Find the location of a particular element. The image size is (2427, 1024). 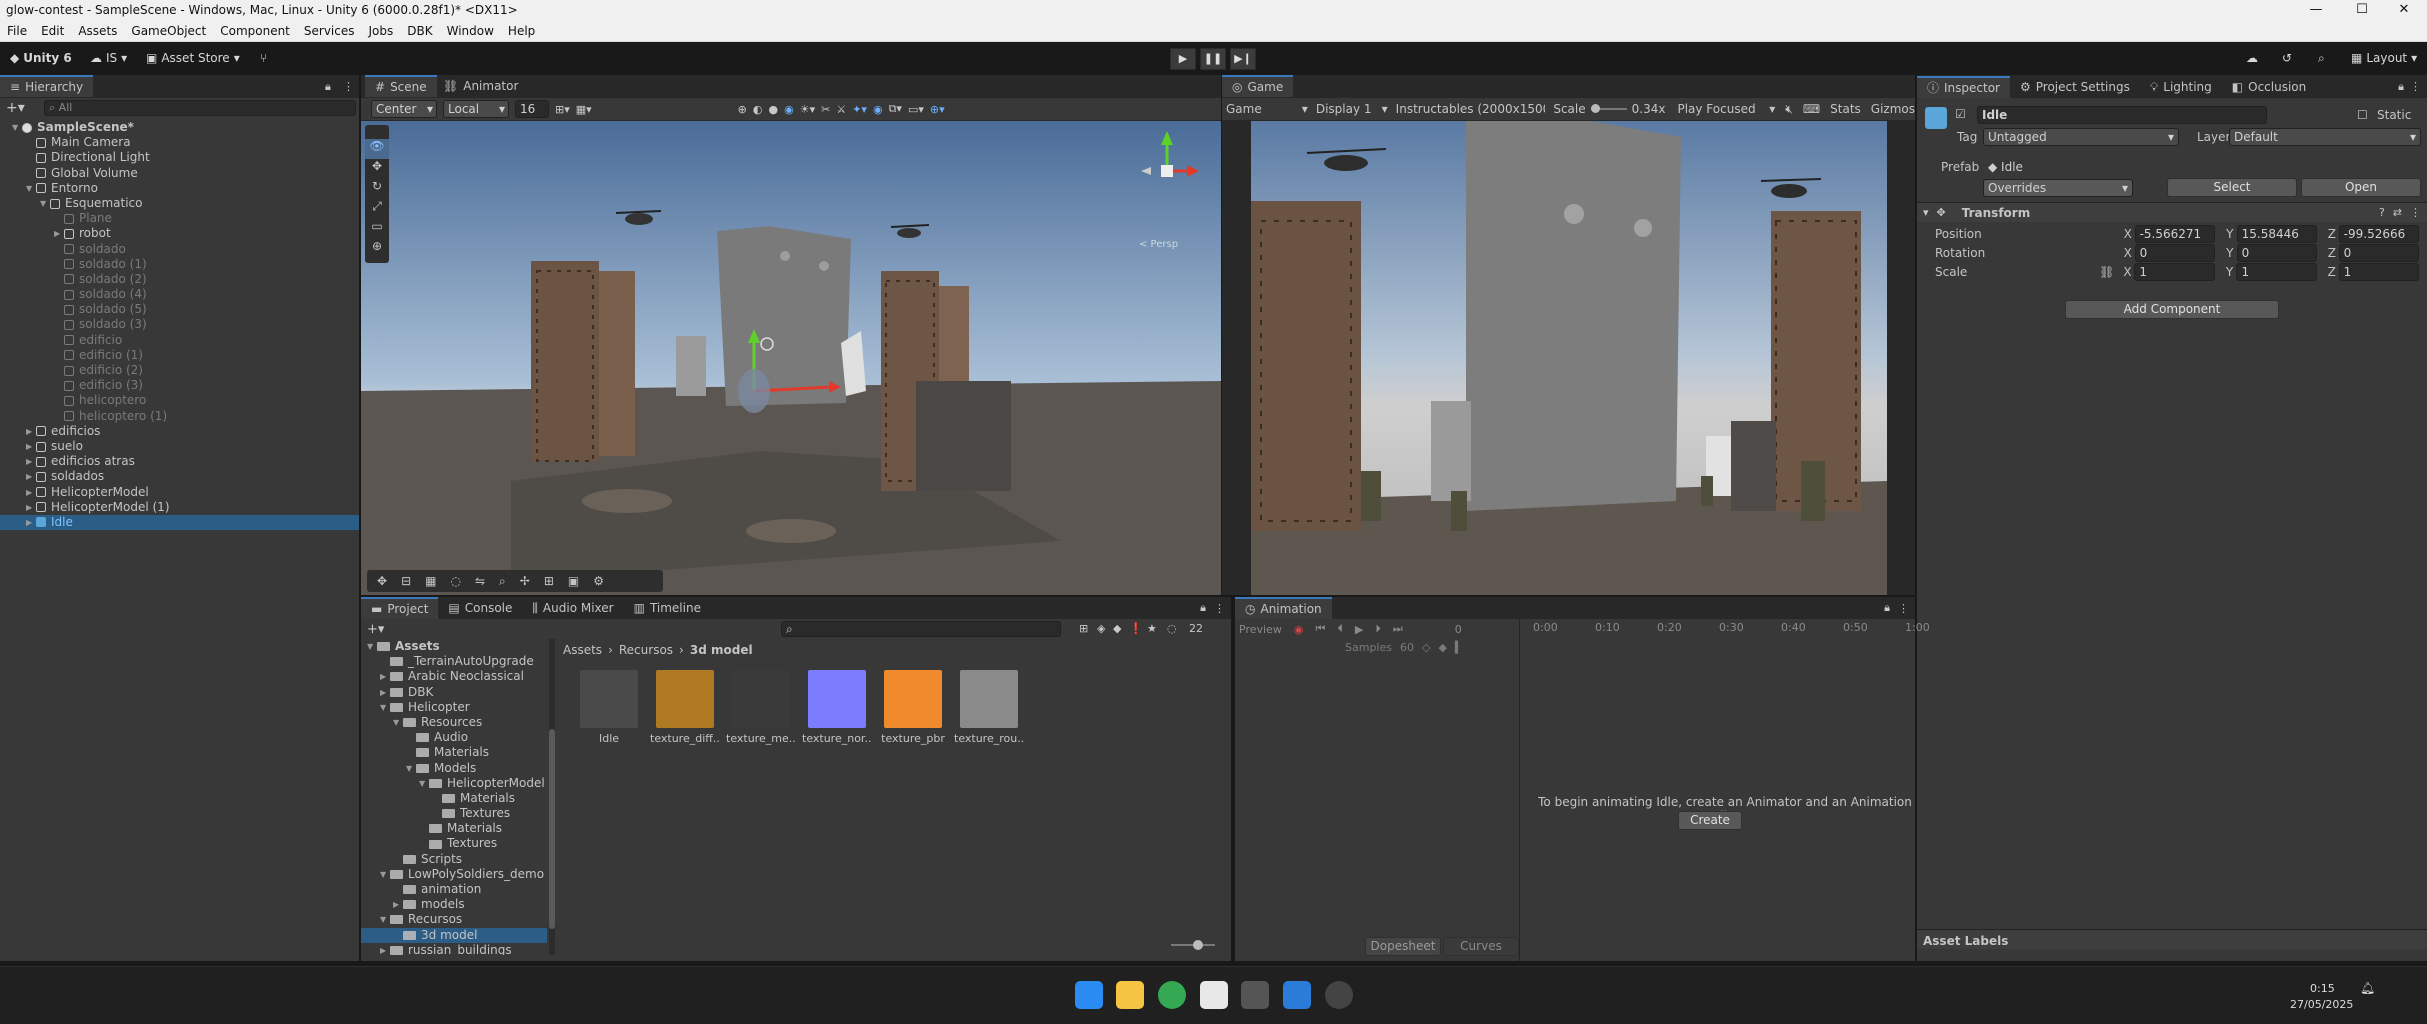

hierarchy-item: ▶ edificios atras is located at coordinates (179, 461).